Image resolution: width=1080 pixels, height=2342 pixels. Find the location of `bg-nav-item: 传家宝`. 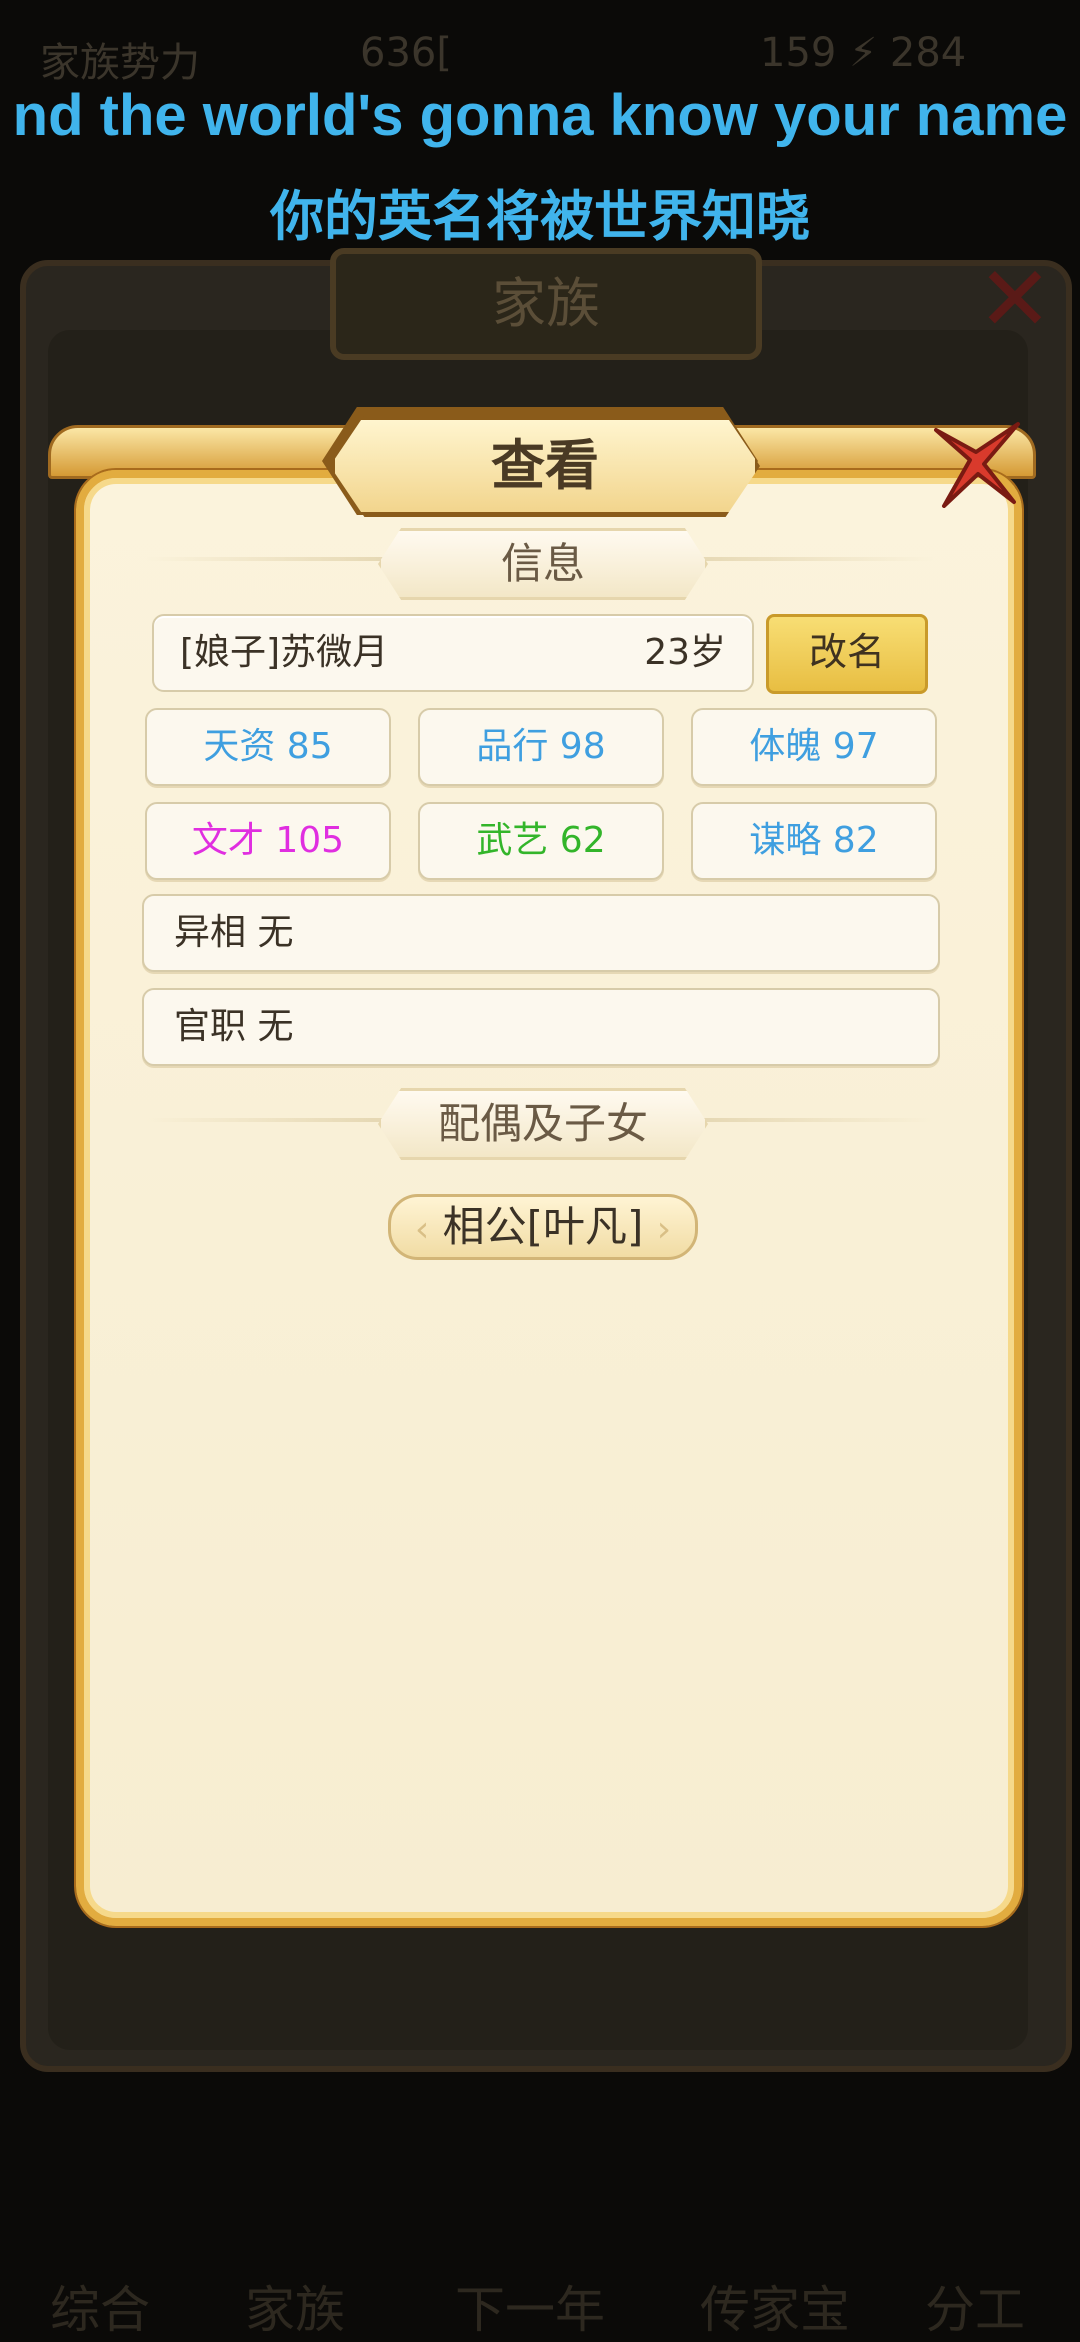

bg-nav-item: 传家宝 is located at coordinates (775, 2310).